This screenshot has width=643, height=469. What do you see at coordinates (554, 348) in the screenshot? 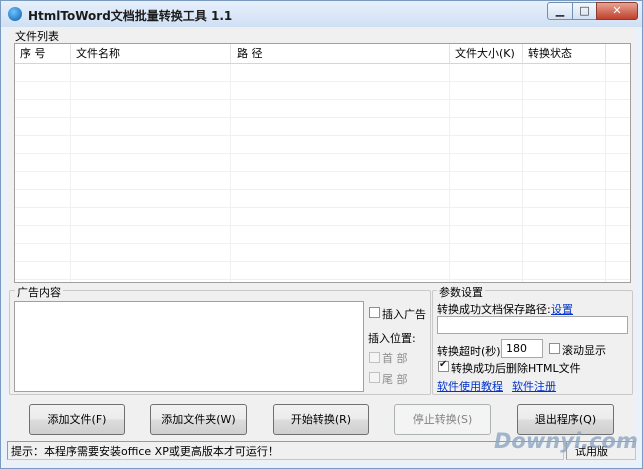
I see `scroll-display-checkbox` at bounding box center [554, 348].